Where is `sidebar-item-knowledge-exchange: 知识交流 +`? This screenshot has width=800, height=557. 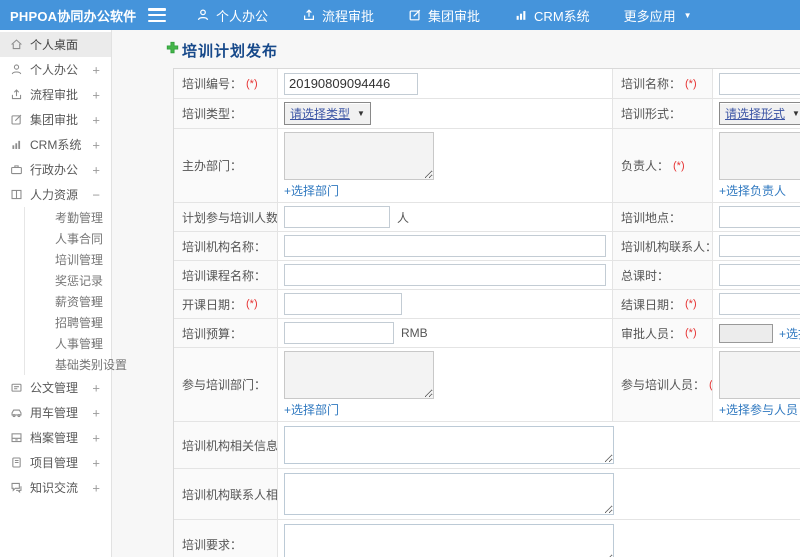
sidebar-item-knowledge-exchange: 知识交流 + is located at coordinates (55, 487).